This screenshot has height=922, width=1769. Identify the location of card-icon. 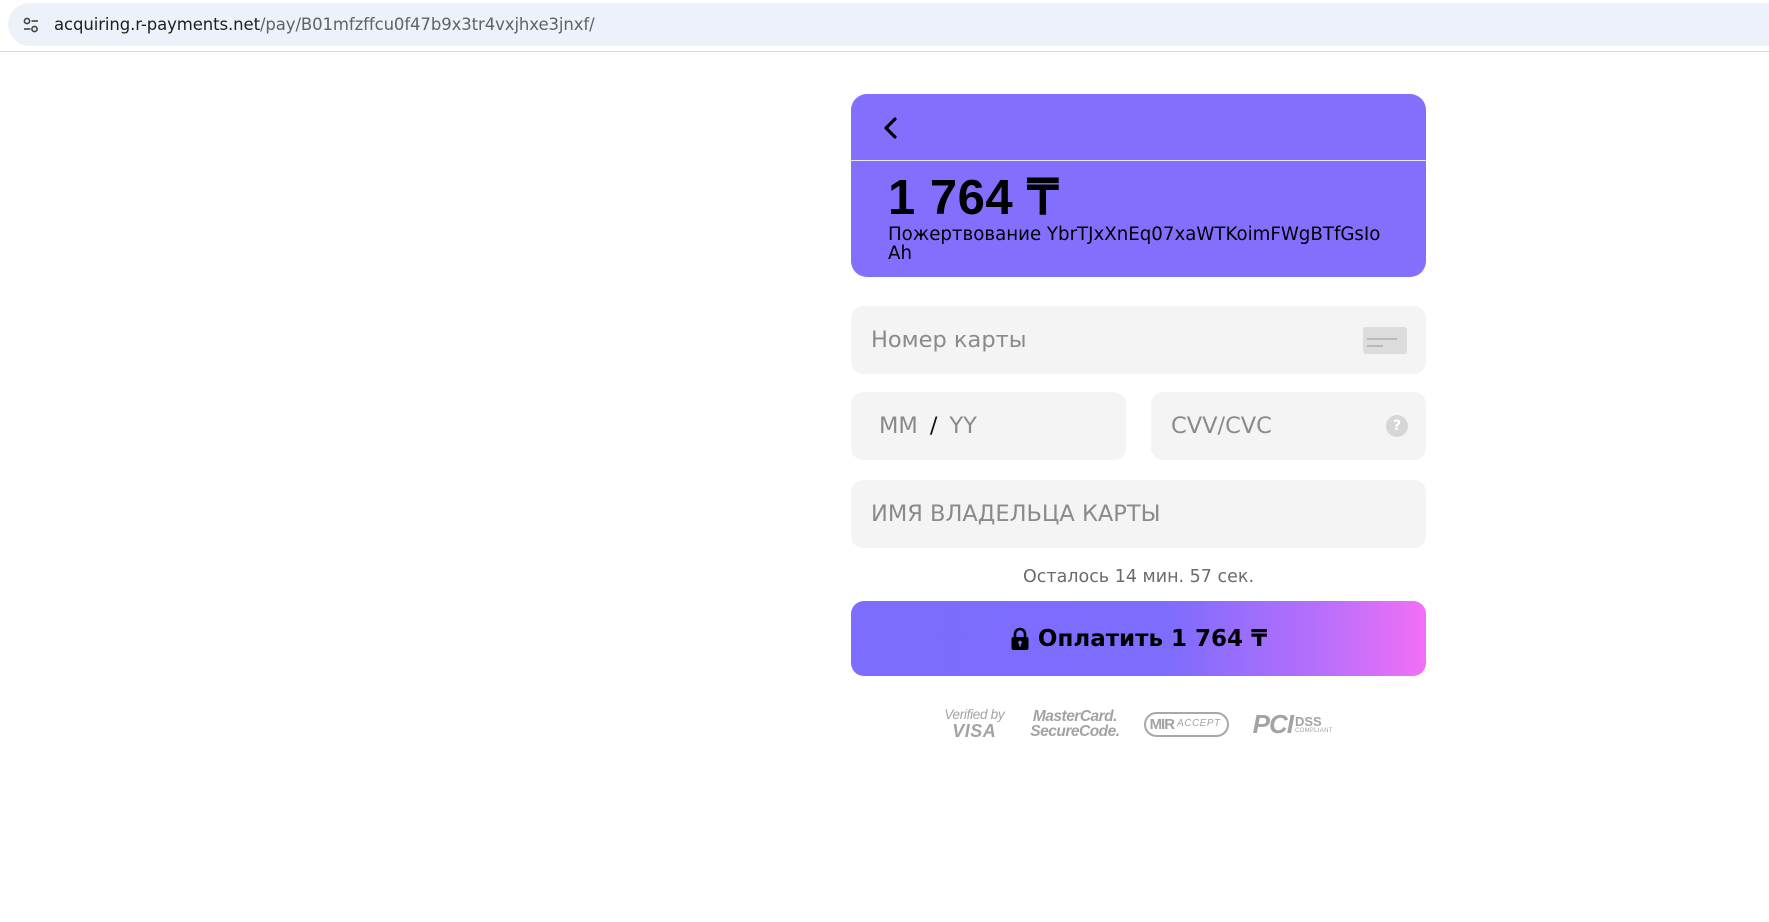
(1385, 340).